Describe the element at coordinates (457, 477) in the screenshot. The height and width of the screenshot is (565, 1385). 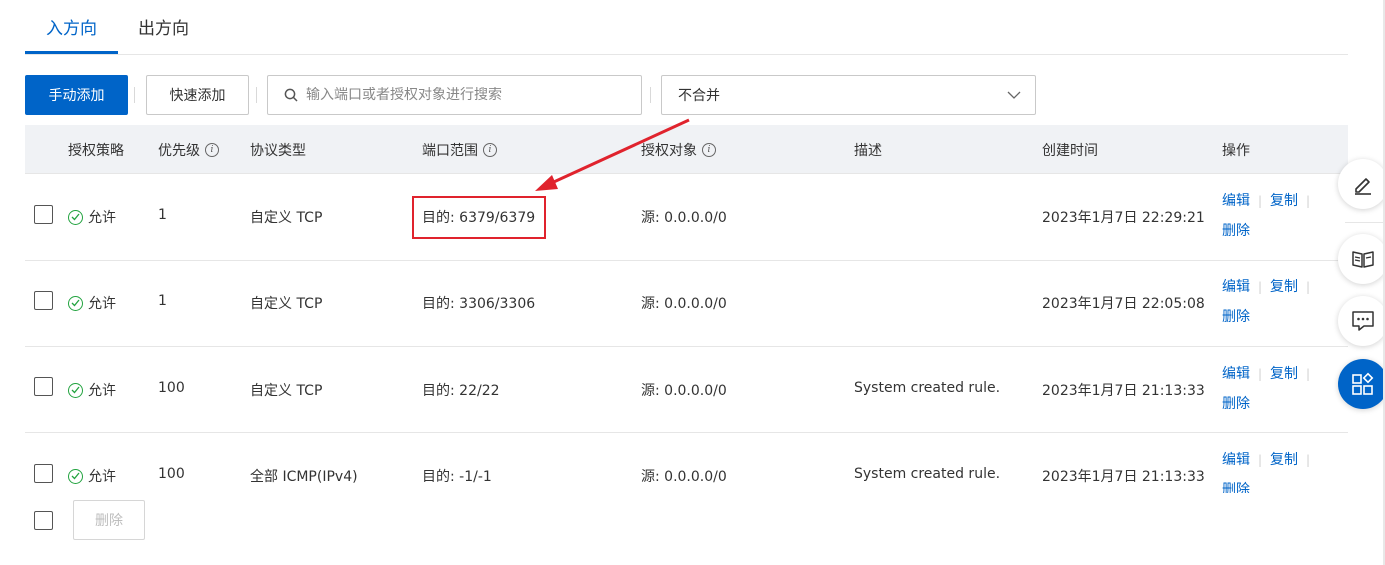
I see `port-cell: 目的: -1/-1` at that location.